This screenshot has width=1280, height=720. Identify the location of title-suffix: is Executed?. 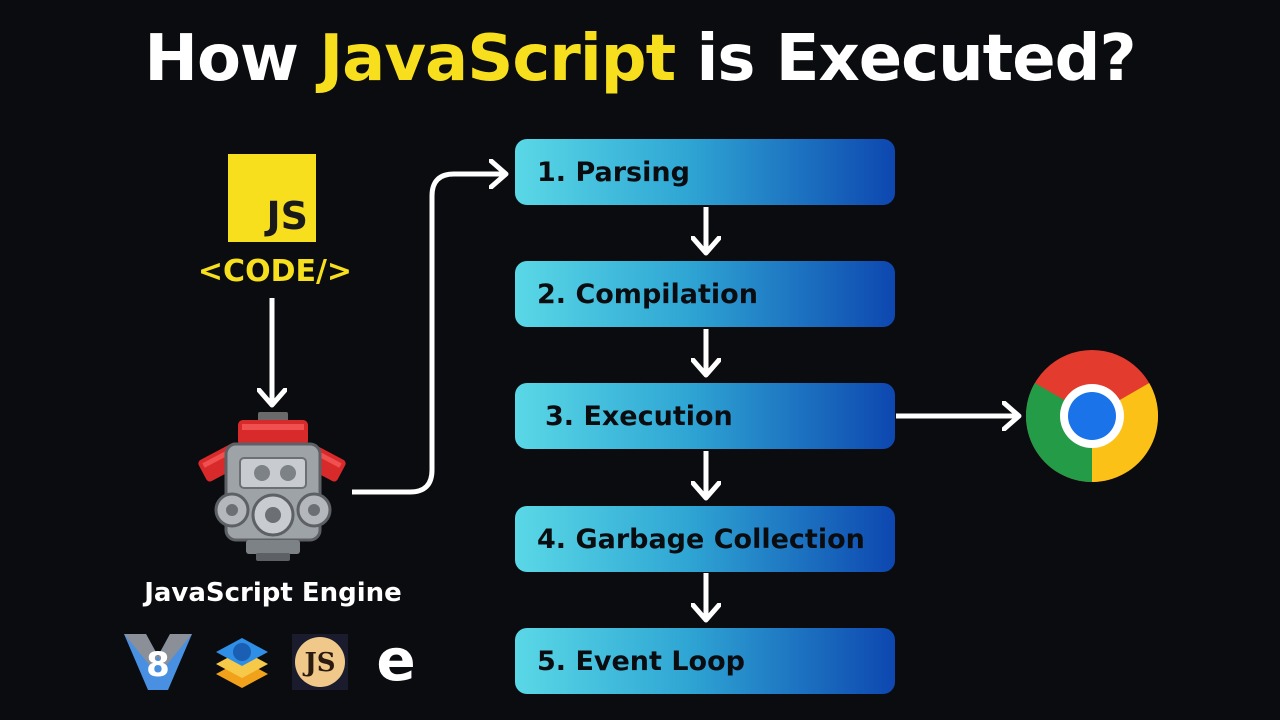
(905, 59).